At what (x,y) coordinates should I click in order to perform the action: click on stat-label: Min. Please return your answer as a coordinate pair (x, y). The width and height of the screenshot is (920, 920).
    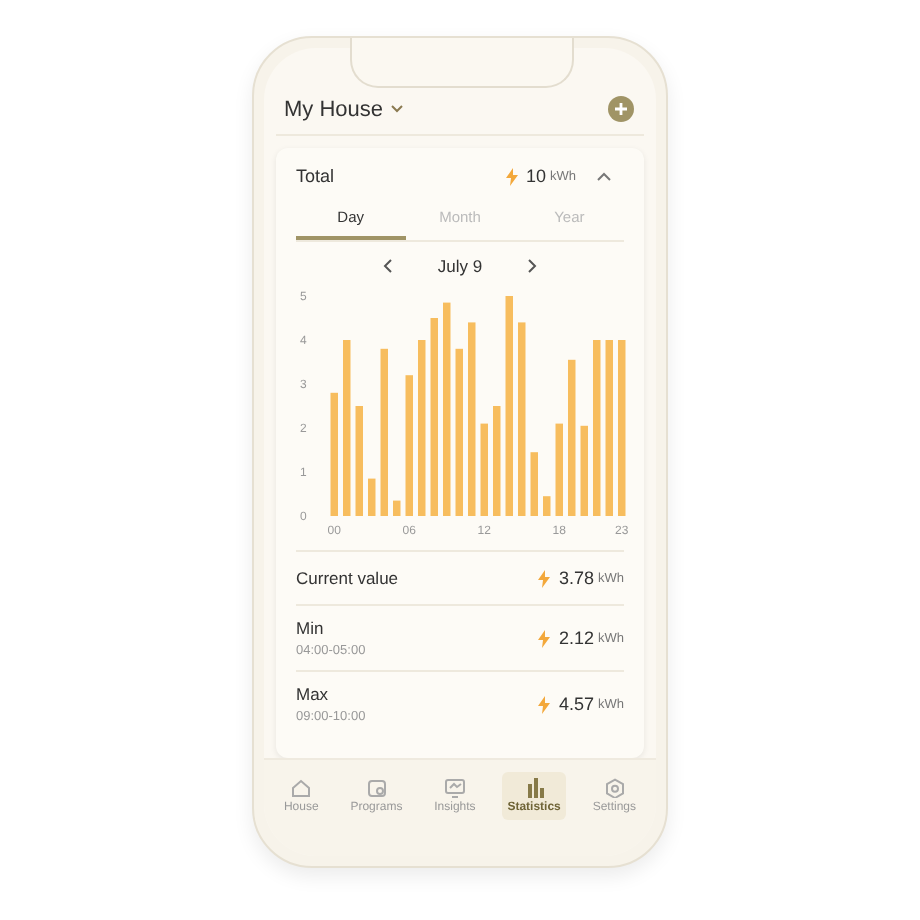
    Looking at the image, I should click on (311, 628).